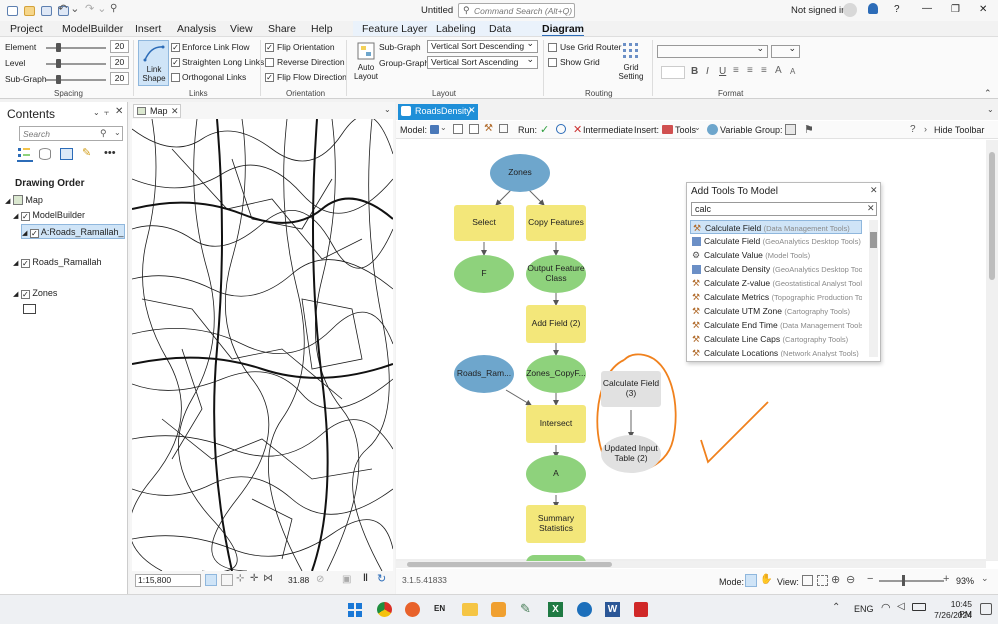 The width and height of the screenshot is (998, 624). Describe the element at coordinates (736, 130) in the screenshot. I see `variable-button: Variable` at that location.